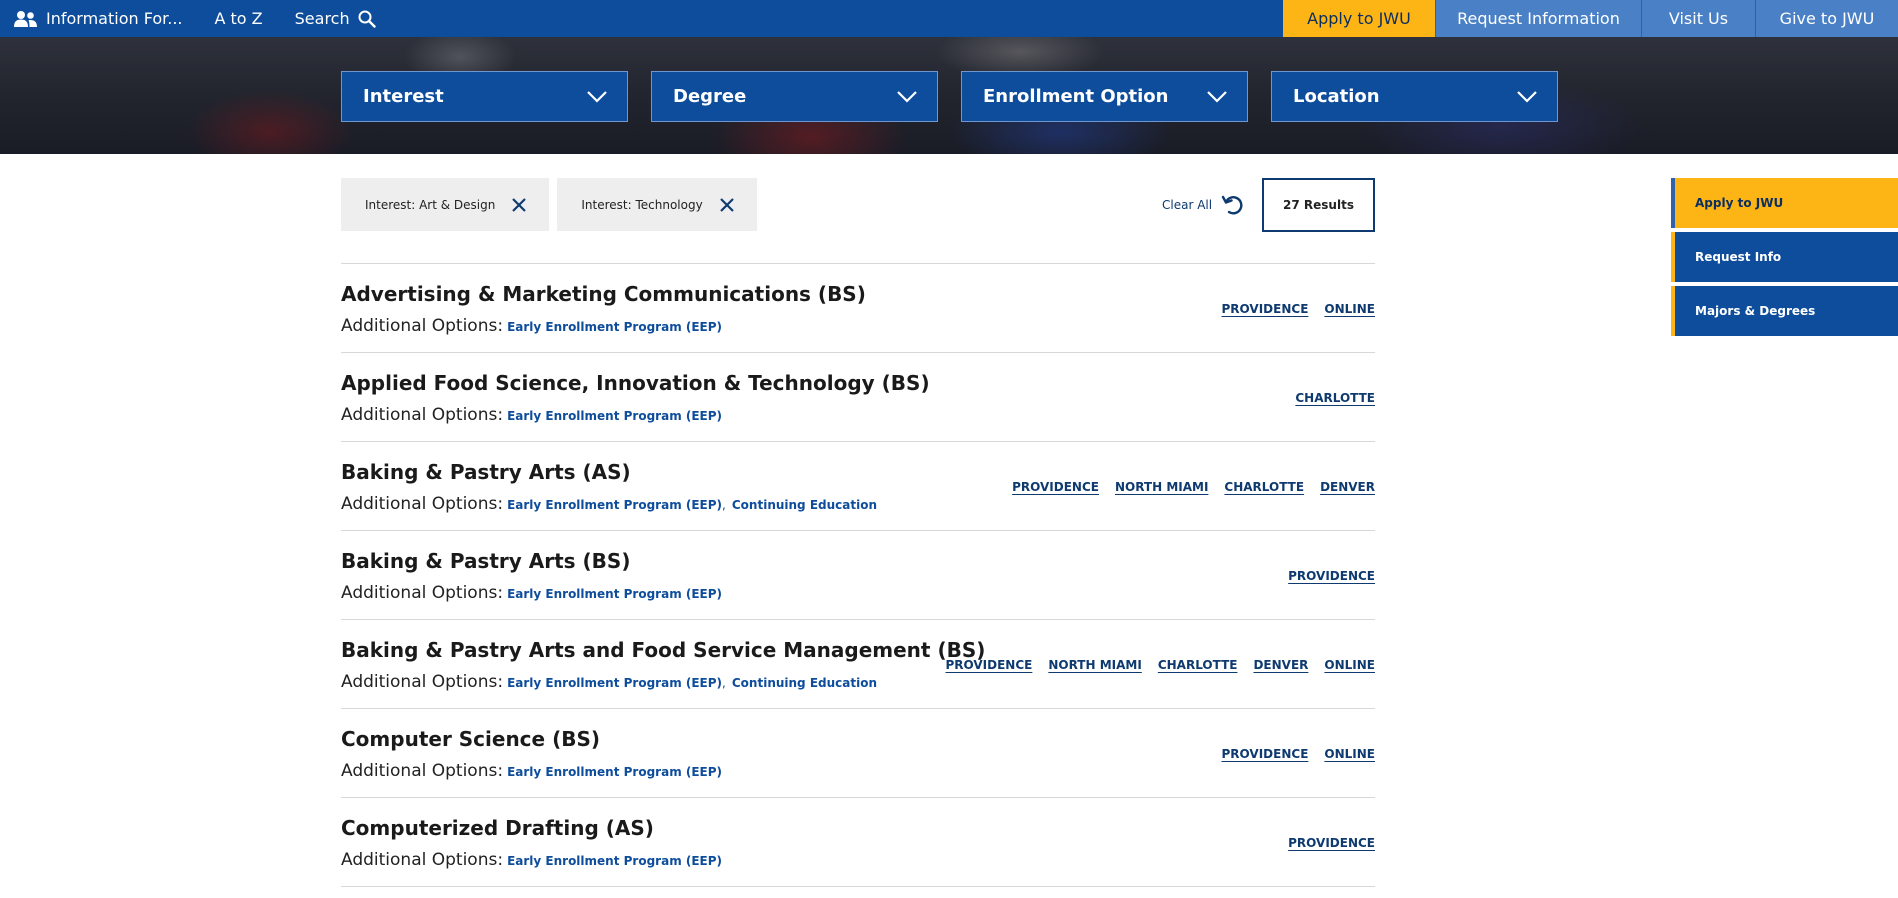  I want to click on location-links: CHARLOTTE, so click(1335, 398).